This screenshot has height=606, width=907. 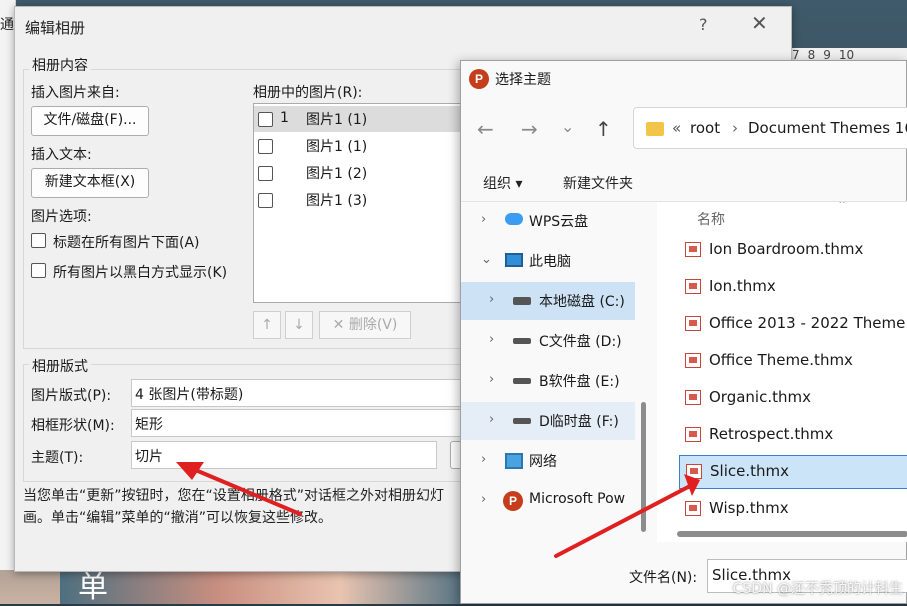 What do you see at coordinates (705, 128) in the screenshot?
I see `breadcrumb-root: root` at bounding box center [705, 128].